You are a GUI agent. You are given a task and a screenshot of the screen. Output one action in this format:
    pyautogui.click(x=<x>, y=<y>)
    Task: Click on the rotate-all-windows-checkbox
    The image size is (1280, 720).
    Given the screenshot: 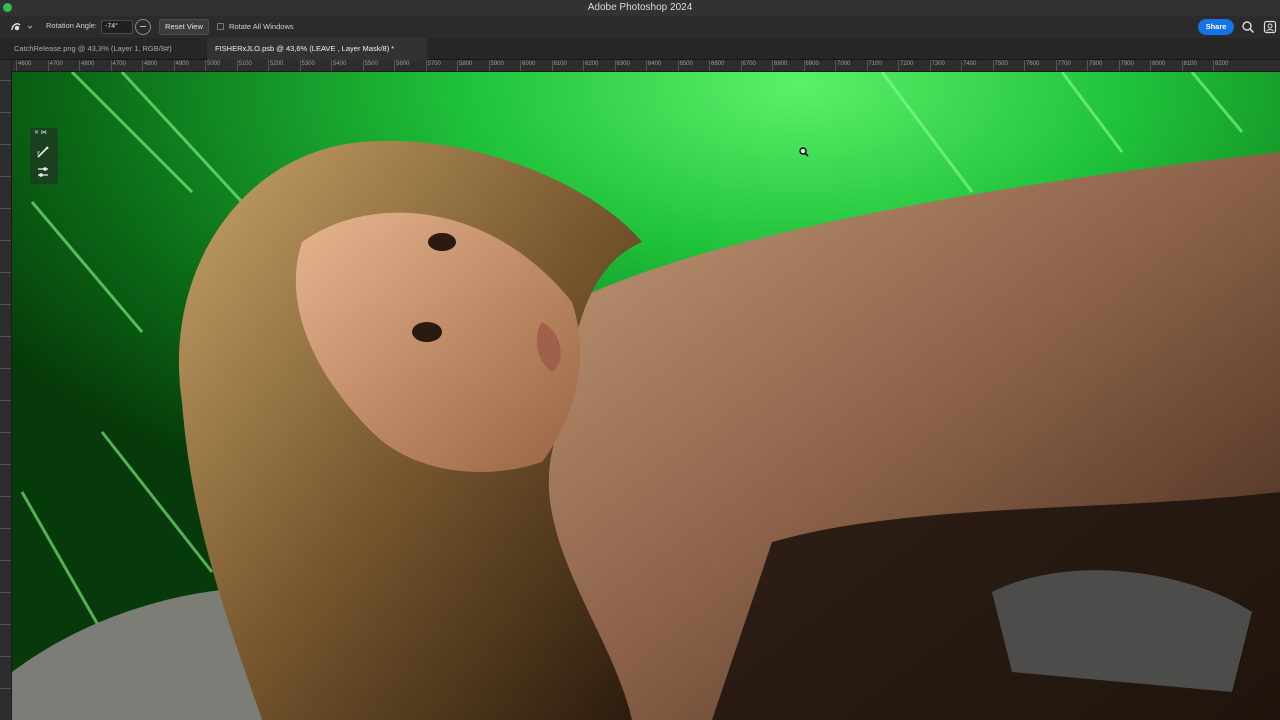 What is the action you would take?
    pyautogui.click(x=220, y=26)
    